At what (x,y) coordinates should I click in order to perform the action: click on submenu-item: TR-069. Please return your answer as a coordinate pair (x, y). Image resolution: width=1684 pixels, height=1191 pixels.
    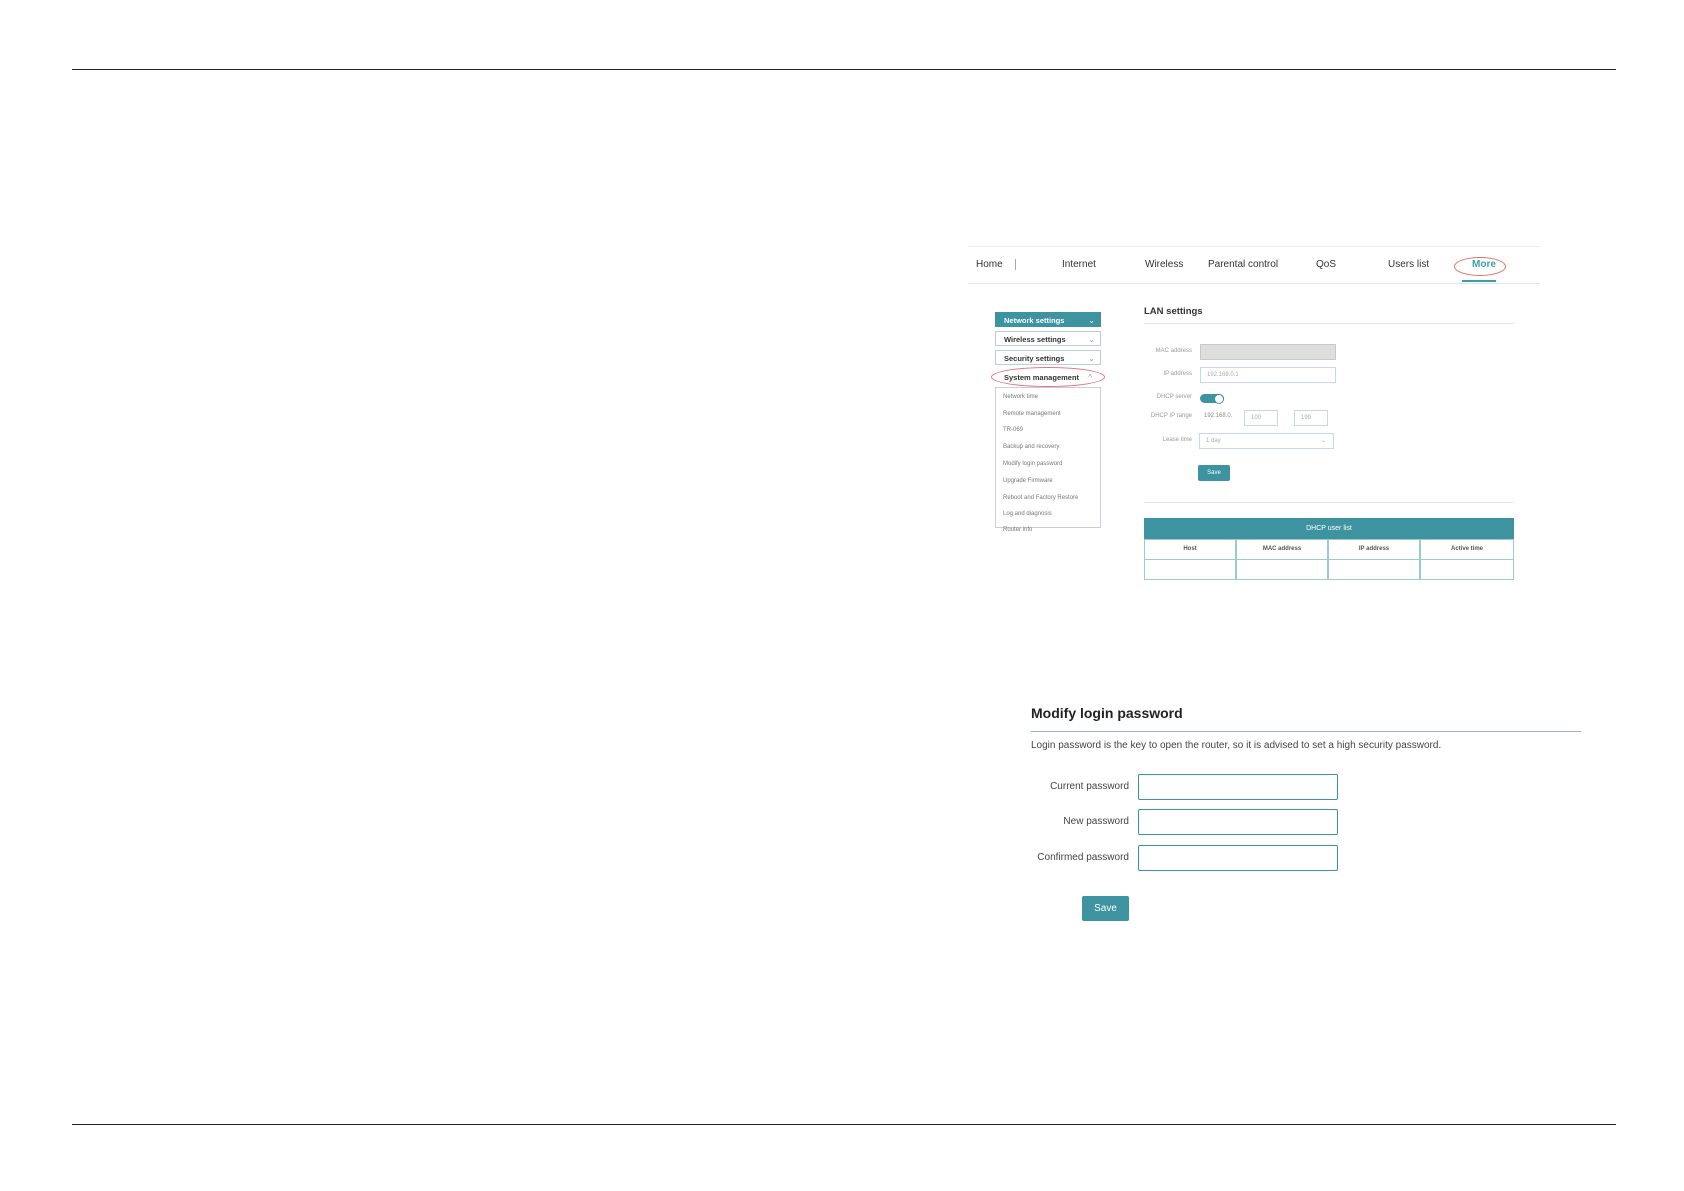
    Looking at the image, I should click on (1013, 430).